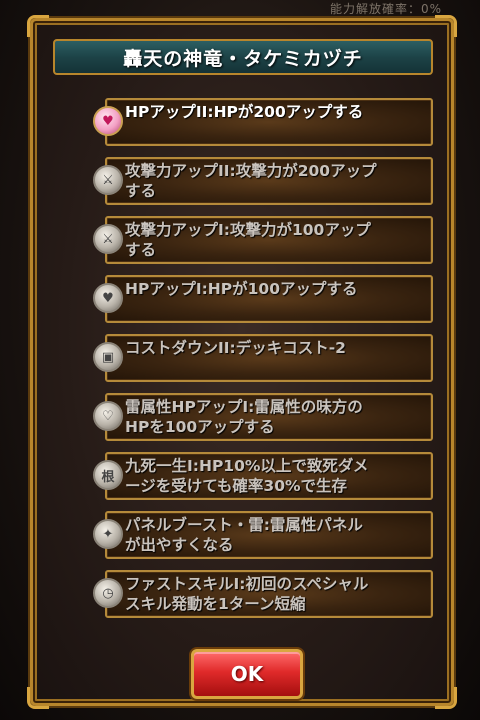 The width and height of the screenshot is (480, 720). I want to click on skill-row-6: ♡ 雷属性HPアップI:雷属性の味方の HPを100アップする, so click(263, 417).